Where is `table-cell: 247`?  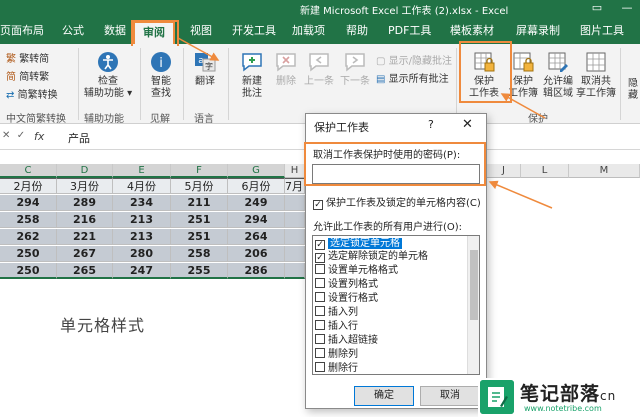
table-cell: 247 is located at coordinates (142, 271).